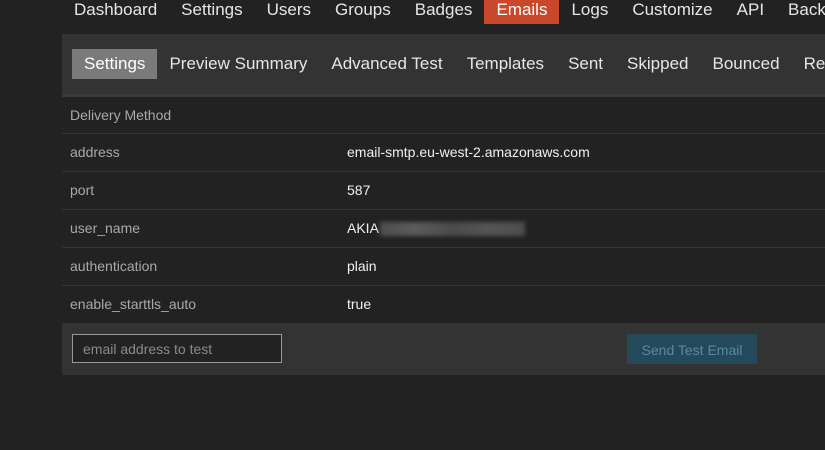 The width and height of the screenshot is (825, 450). I want to click on test-email-footer: Send Test Email, so click(443, 349).